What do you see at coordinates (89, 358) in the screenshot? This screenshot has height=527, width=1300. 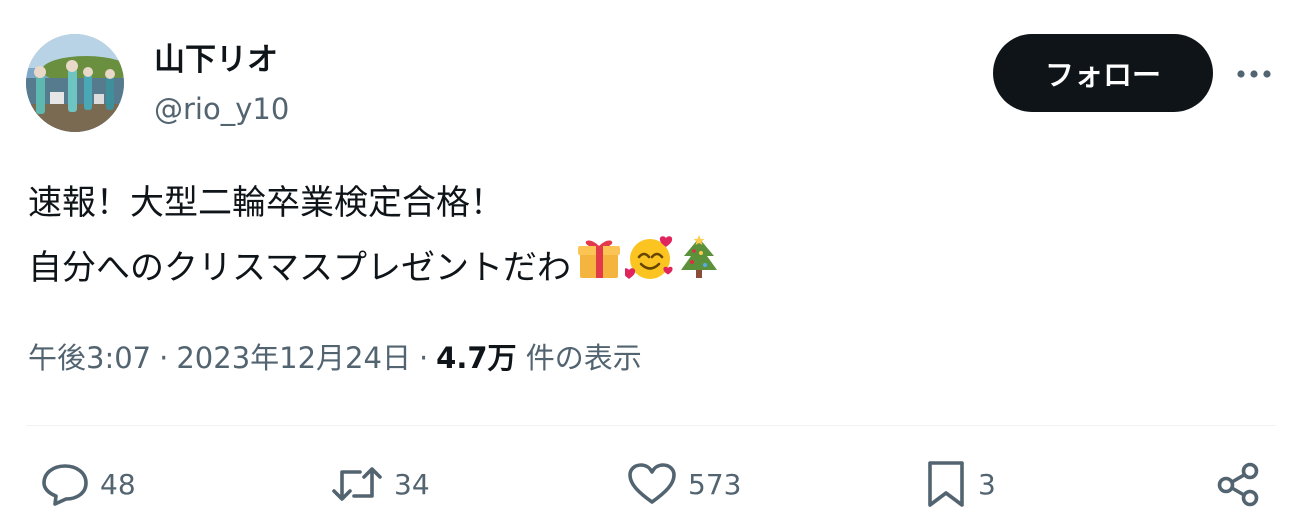 I see `tweet-time: 午後3:07` at bounding box center [89, 358].